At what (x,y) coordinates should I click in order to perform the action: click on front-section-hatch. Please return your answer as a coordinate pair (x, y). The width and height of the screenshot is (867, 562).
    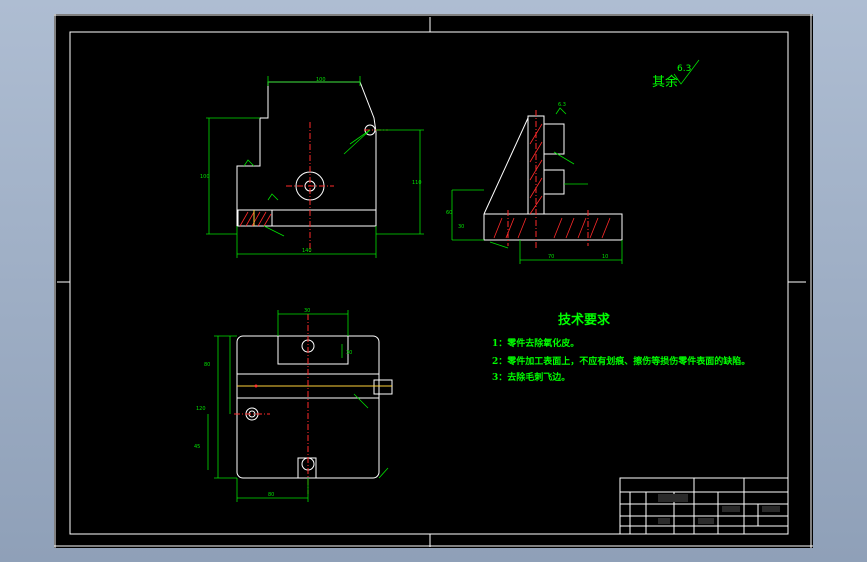
    Looking at the image, I should click on (255, 218).